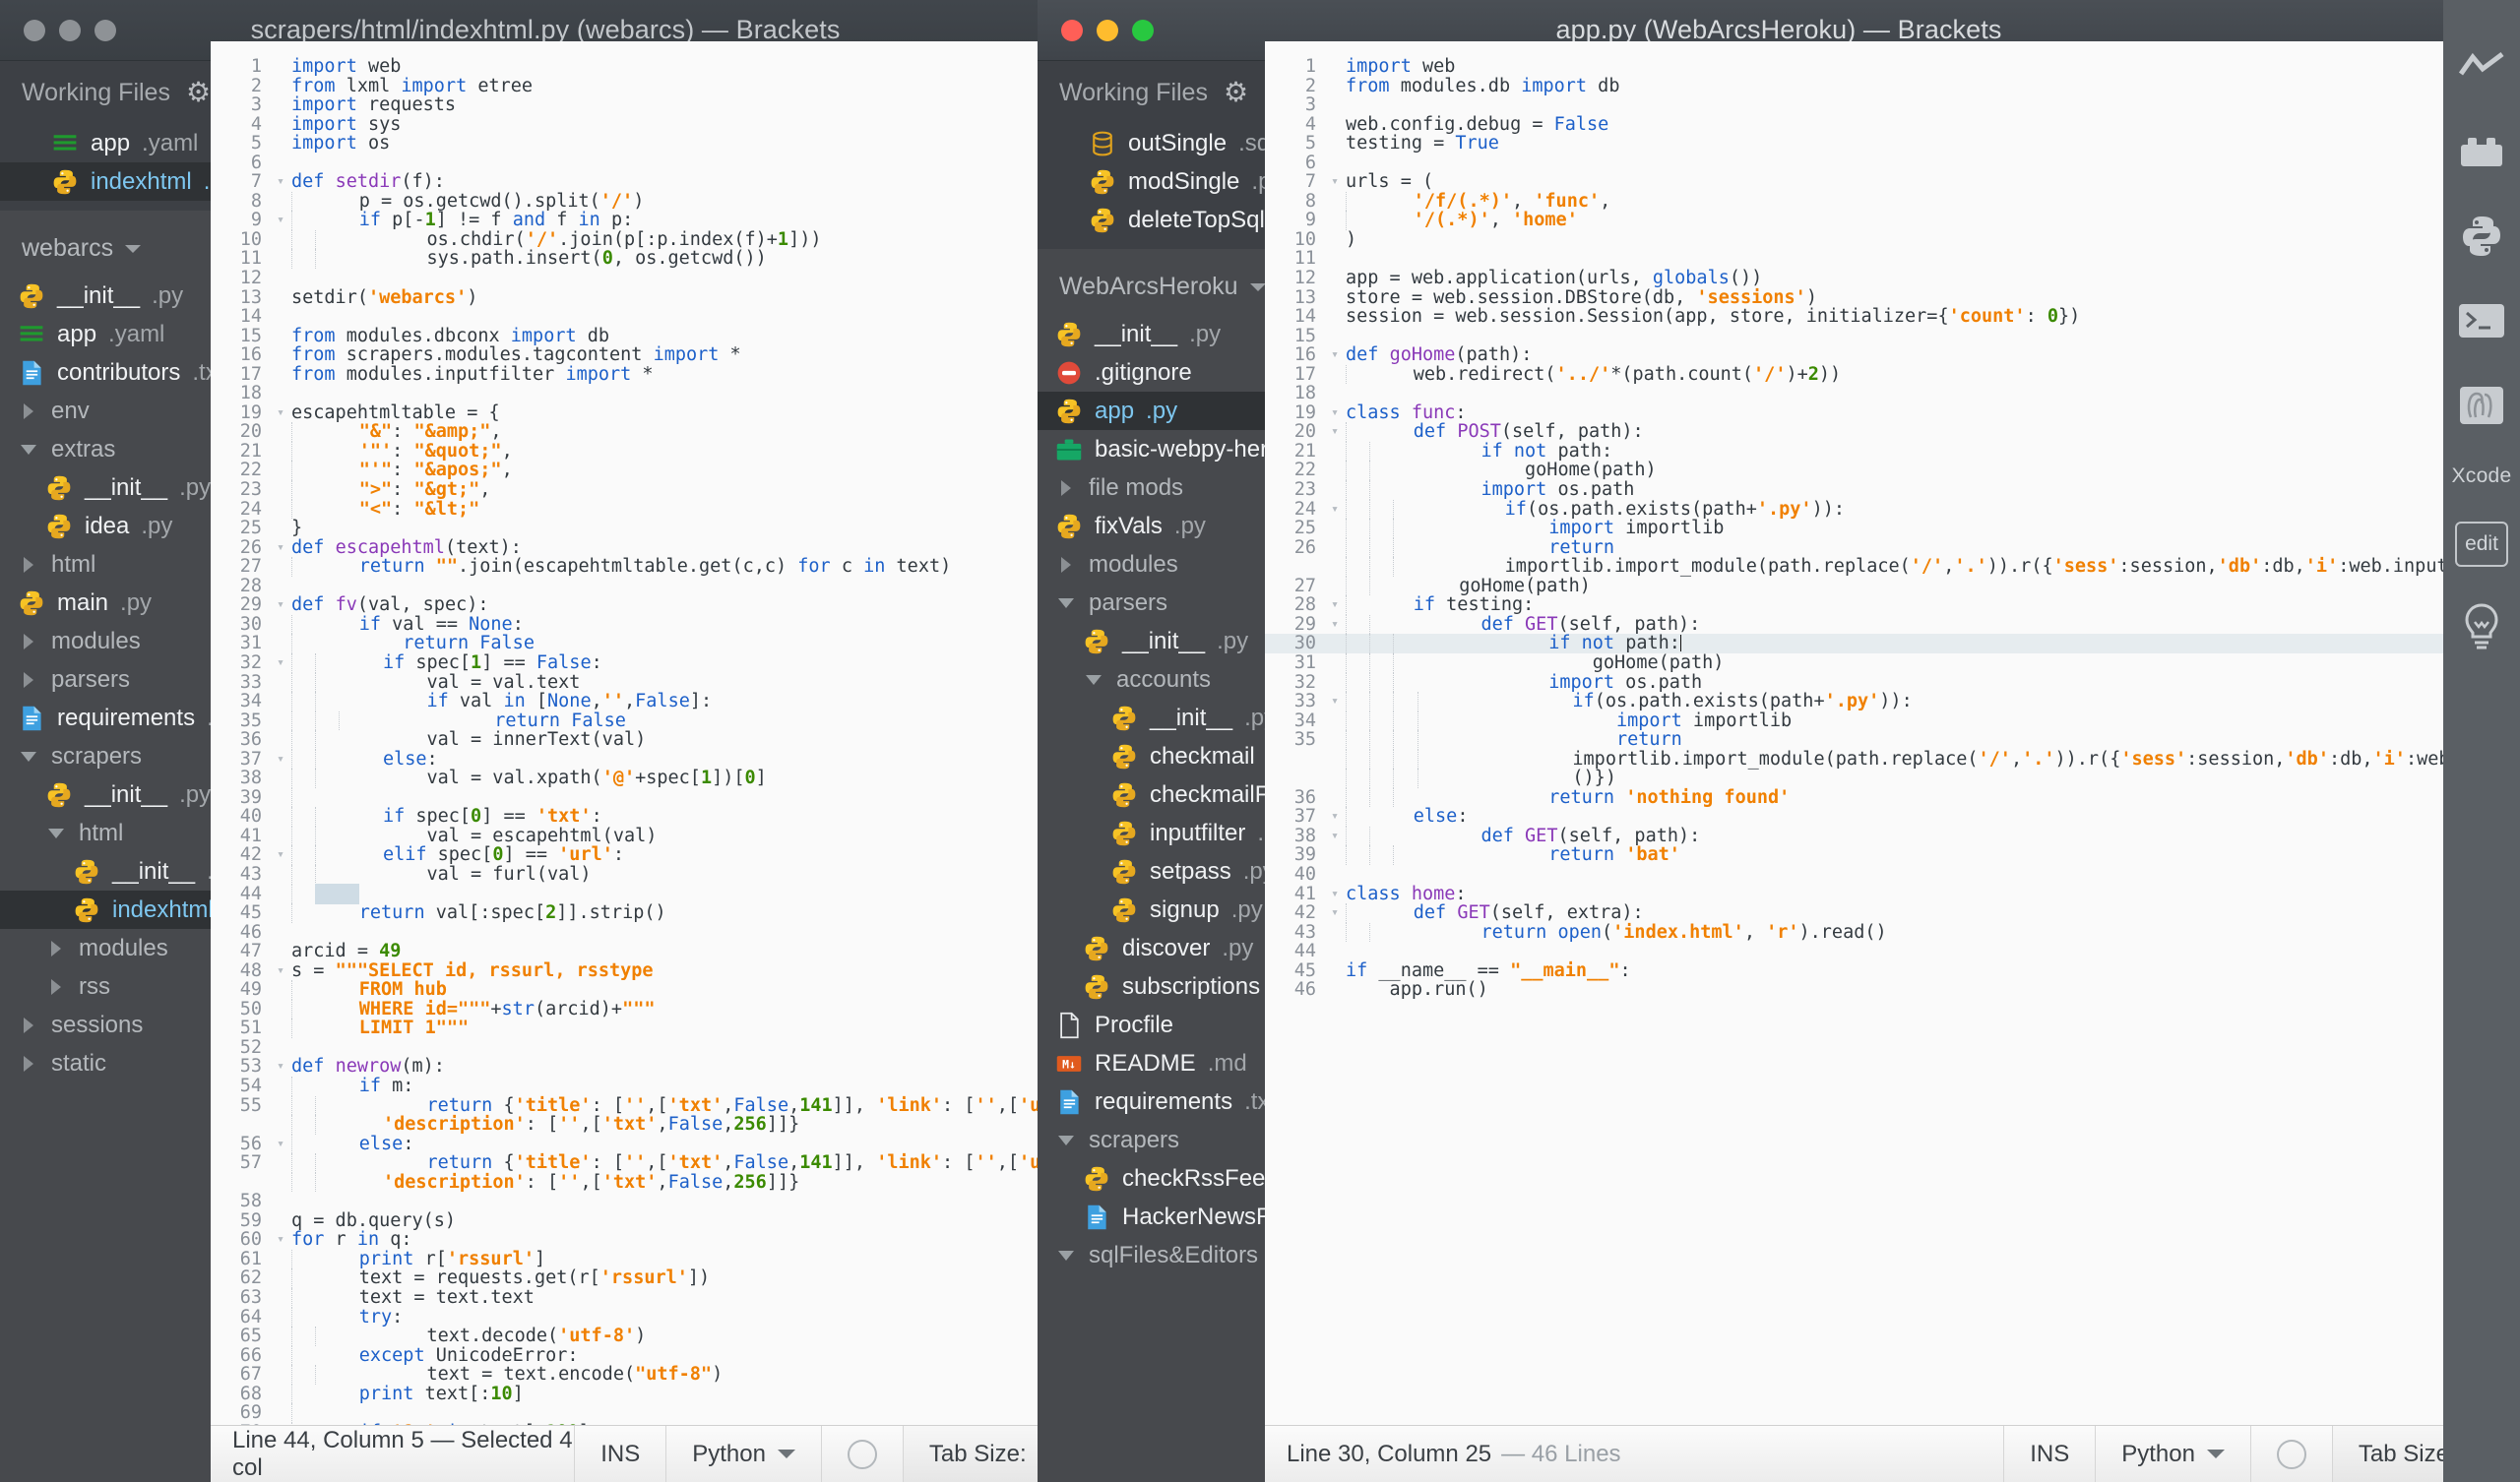 Image resolution: width=2520 pixels, height=1482 pixels. Describe the element at coordinates (743, 1454) in the screenshot. I see `window1-language-selector: Python` at that location.